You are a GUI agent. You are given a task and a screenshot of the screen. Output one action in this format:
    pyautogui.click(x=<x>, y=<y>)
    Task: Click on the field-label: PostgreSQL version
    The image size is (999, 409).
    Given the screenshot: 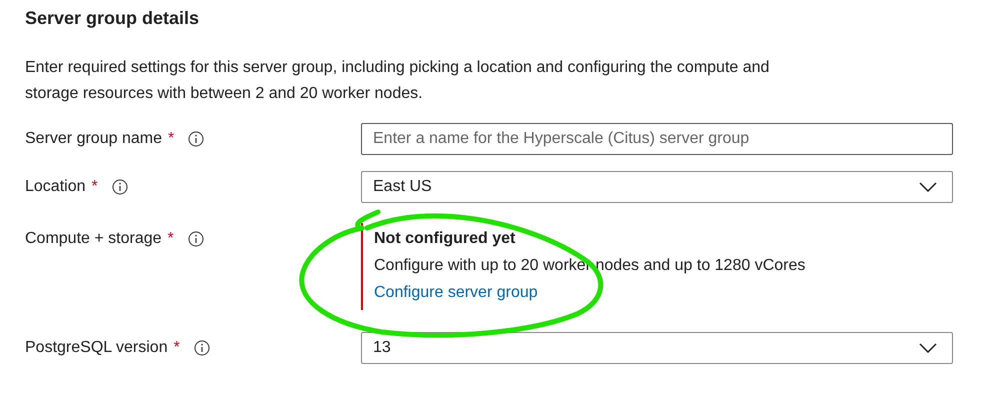 What is the action you would take?
    pyautogui.click(x=96, y=348)
    